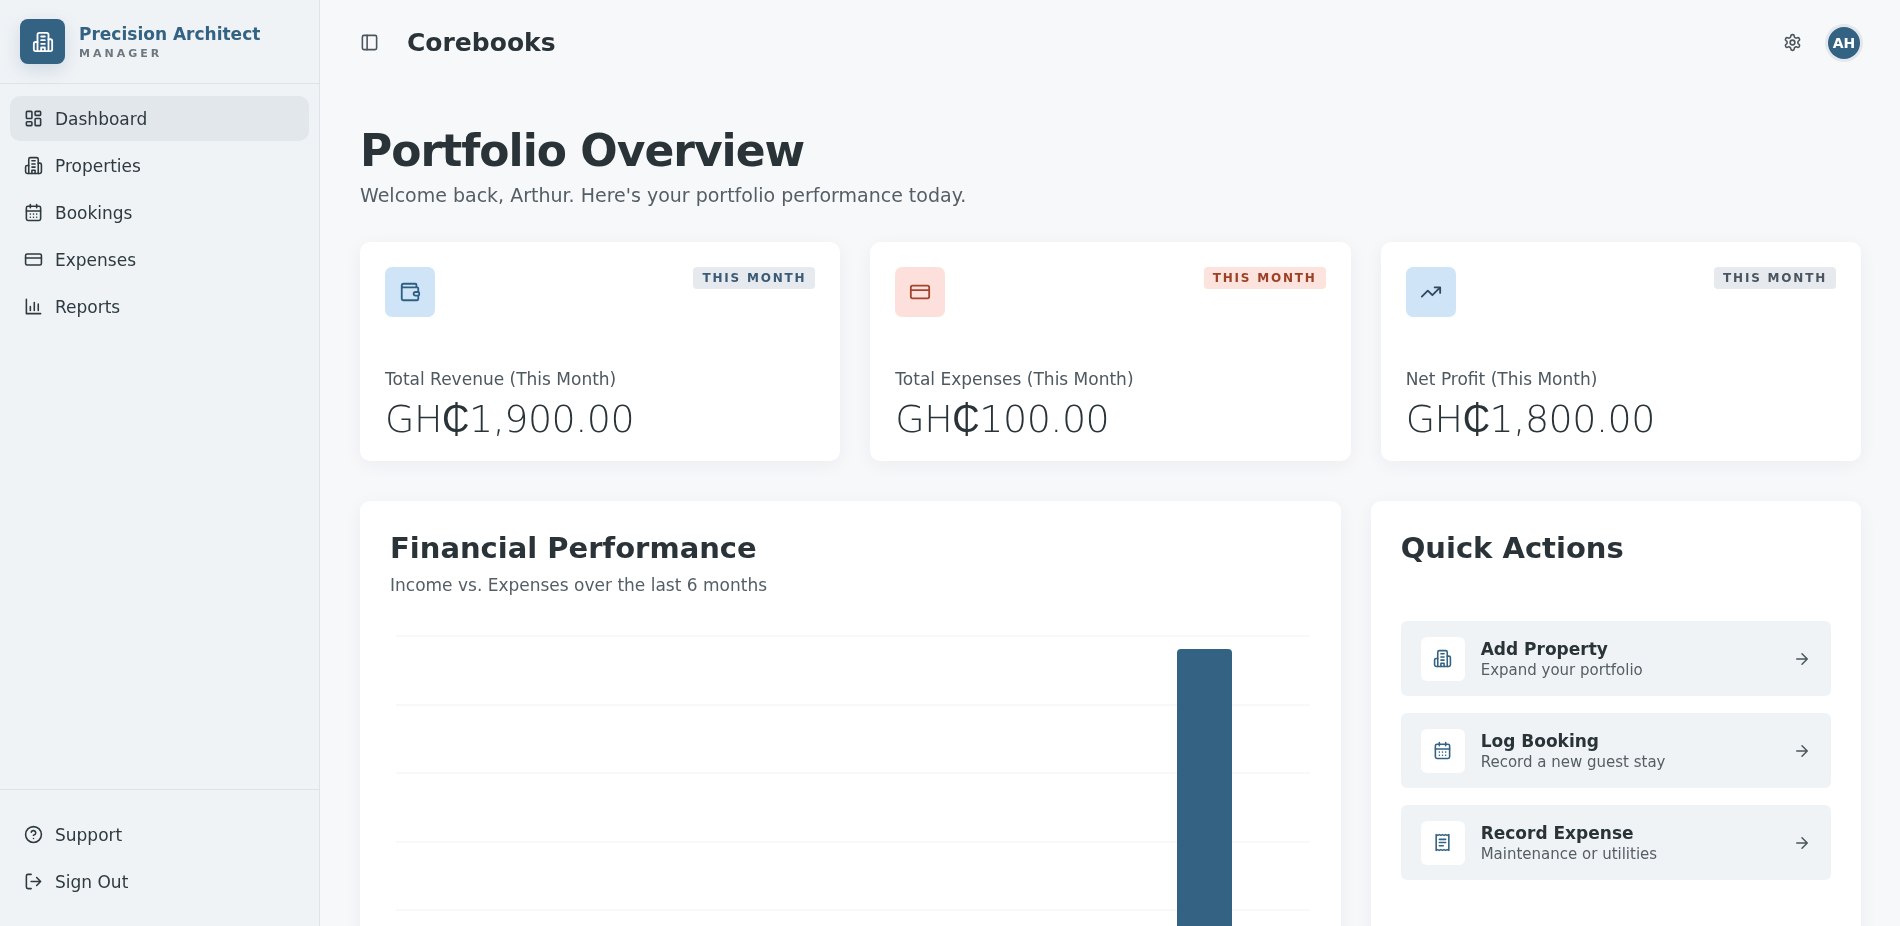 This screenshot has height=926, width=1900. Describe the element at coordinates (33, 259) in the screenshot. I see `credit-card-icon` at that location.